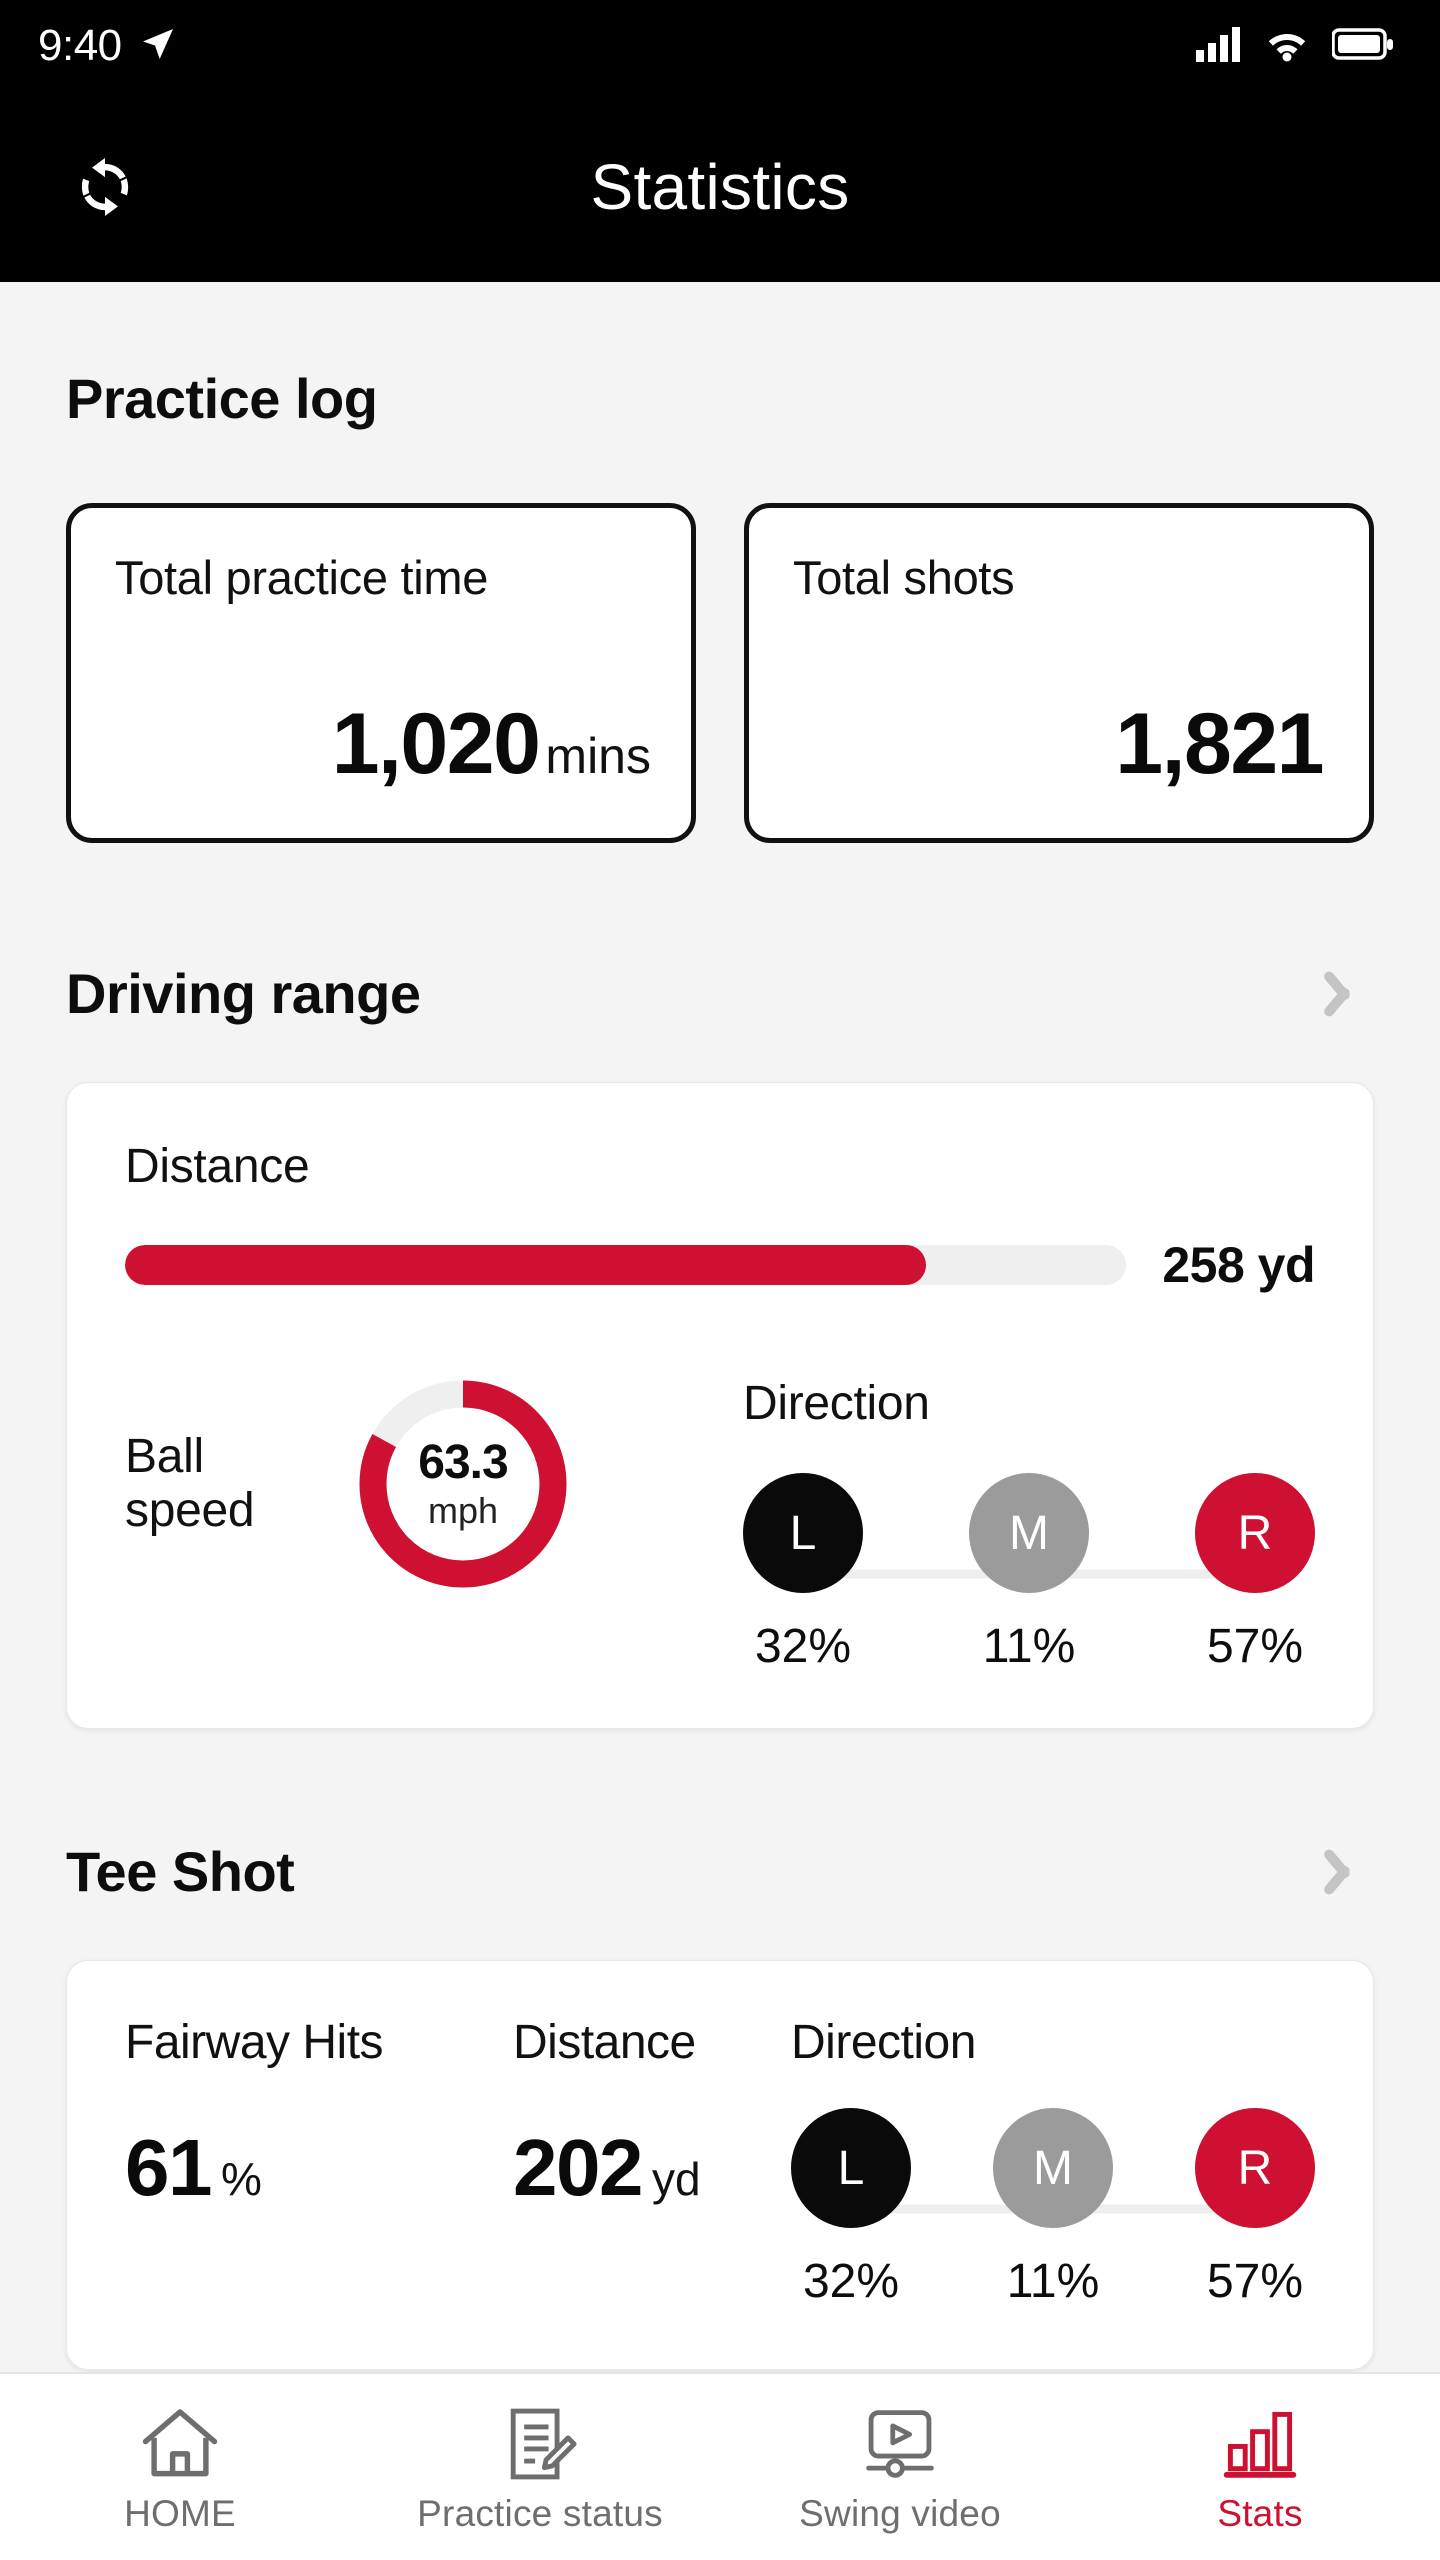  What do you see at coordinates (1238, 1265) in the screenshot?
I see `distance-value: 258 yd` at bounding box center [1238, 1265].